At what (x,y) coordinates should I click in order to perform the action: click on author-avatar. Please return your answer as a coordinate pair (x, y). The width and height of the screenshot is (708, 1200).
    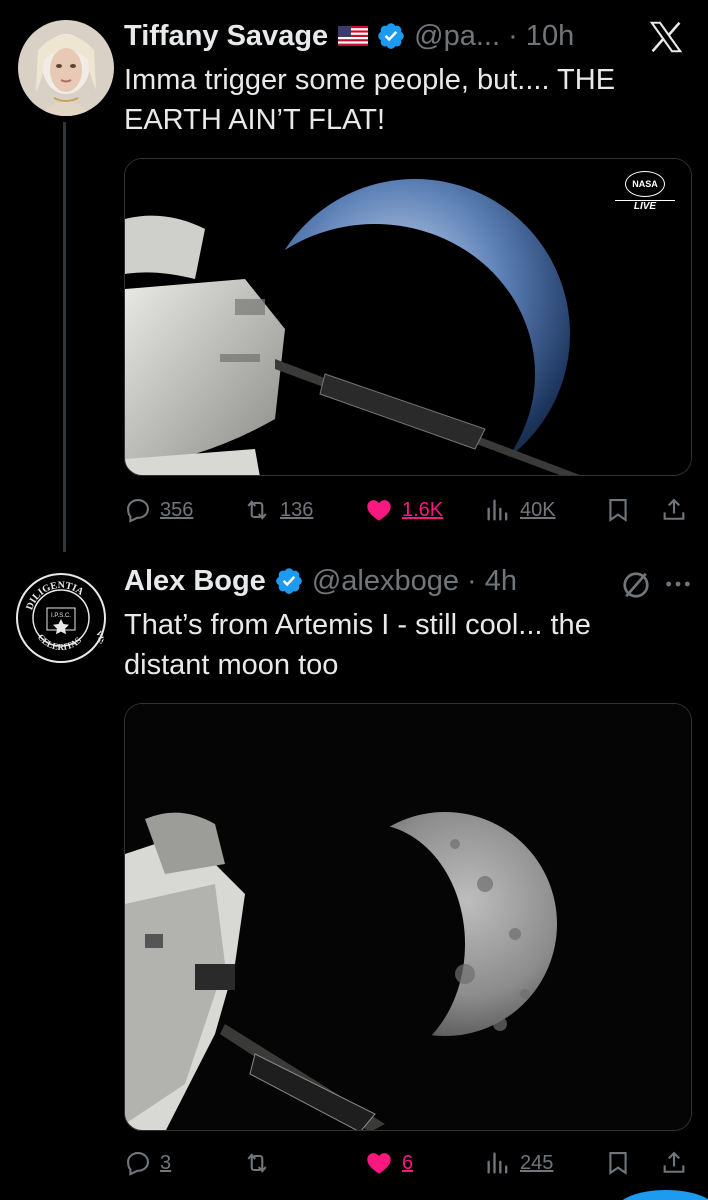
    Looking at the image, I should click on (66, 68).